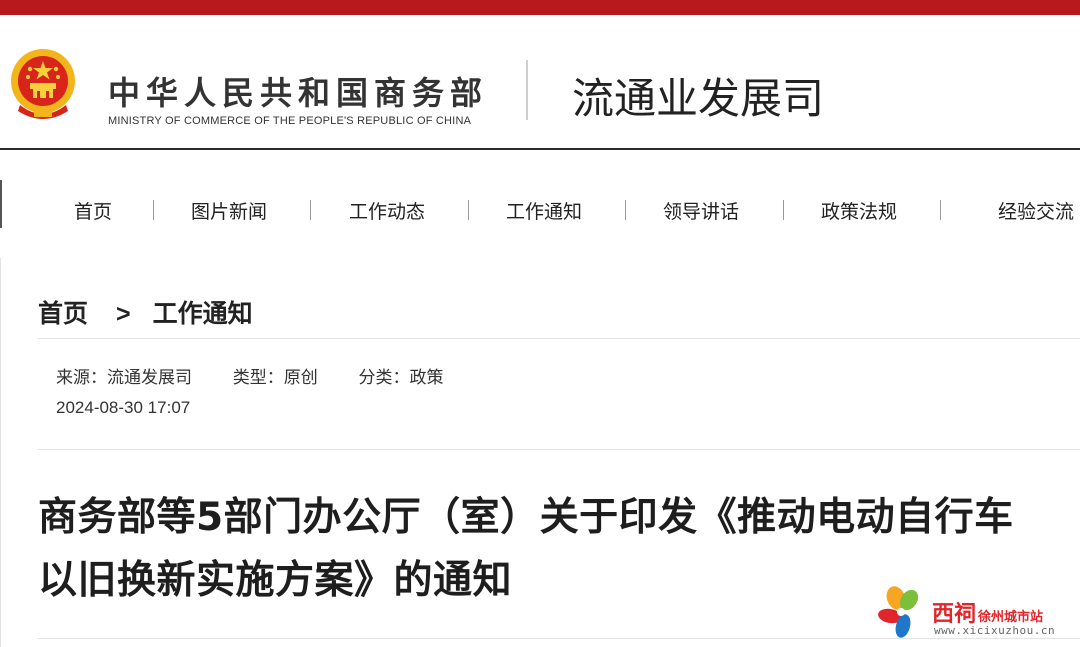 The height and width of the screenshot is (647, 1080). Describe the element at coordinates (540, 7) in the screenshot. I see `top-accent-bar` at that location.